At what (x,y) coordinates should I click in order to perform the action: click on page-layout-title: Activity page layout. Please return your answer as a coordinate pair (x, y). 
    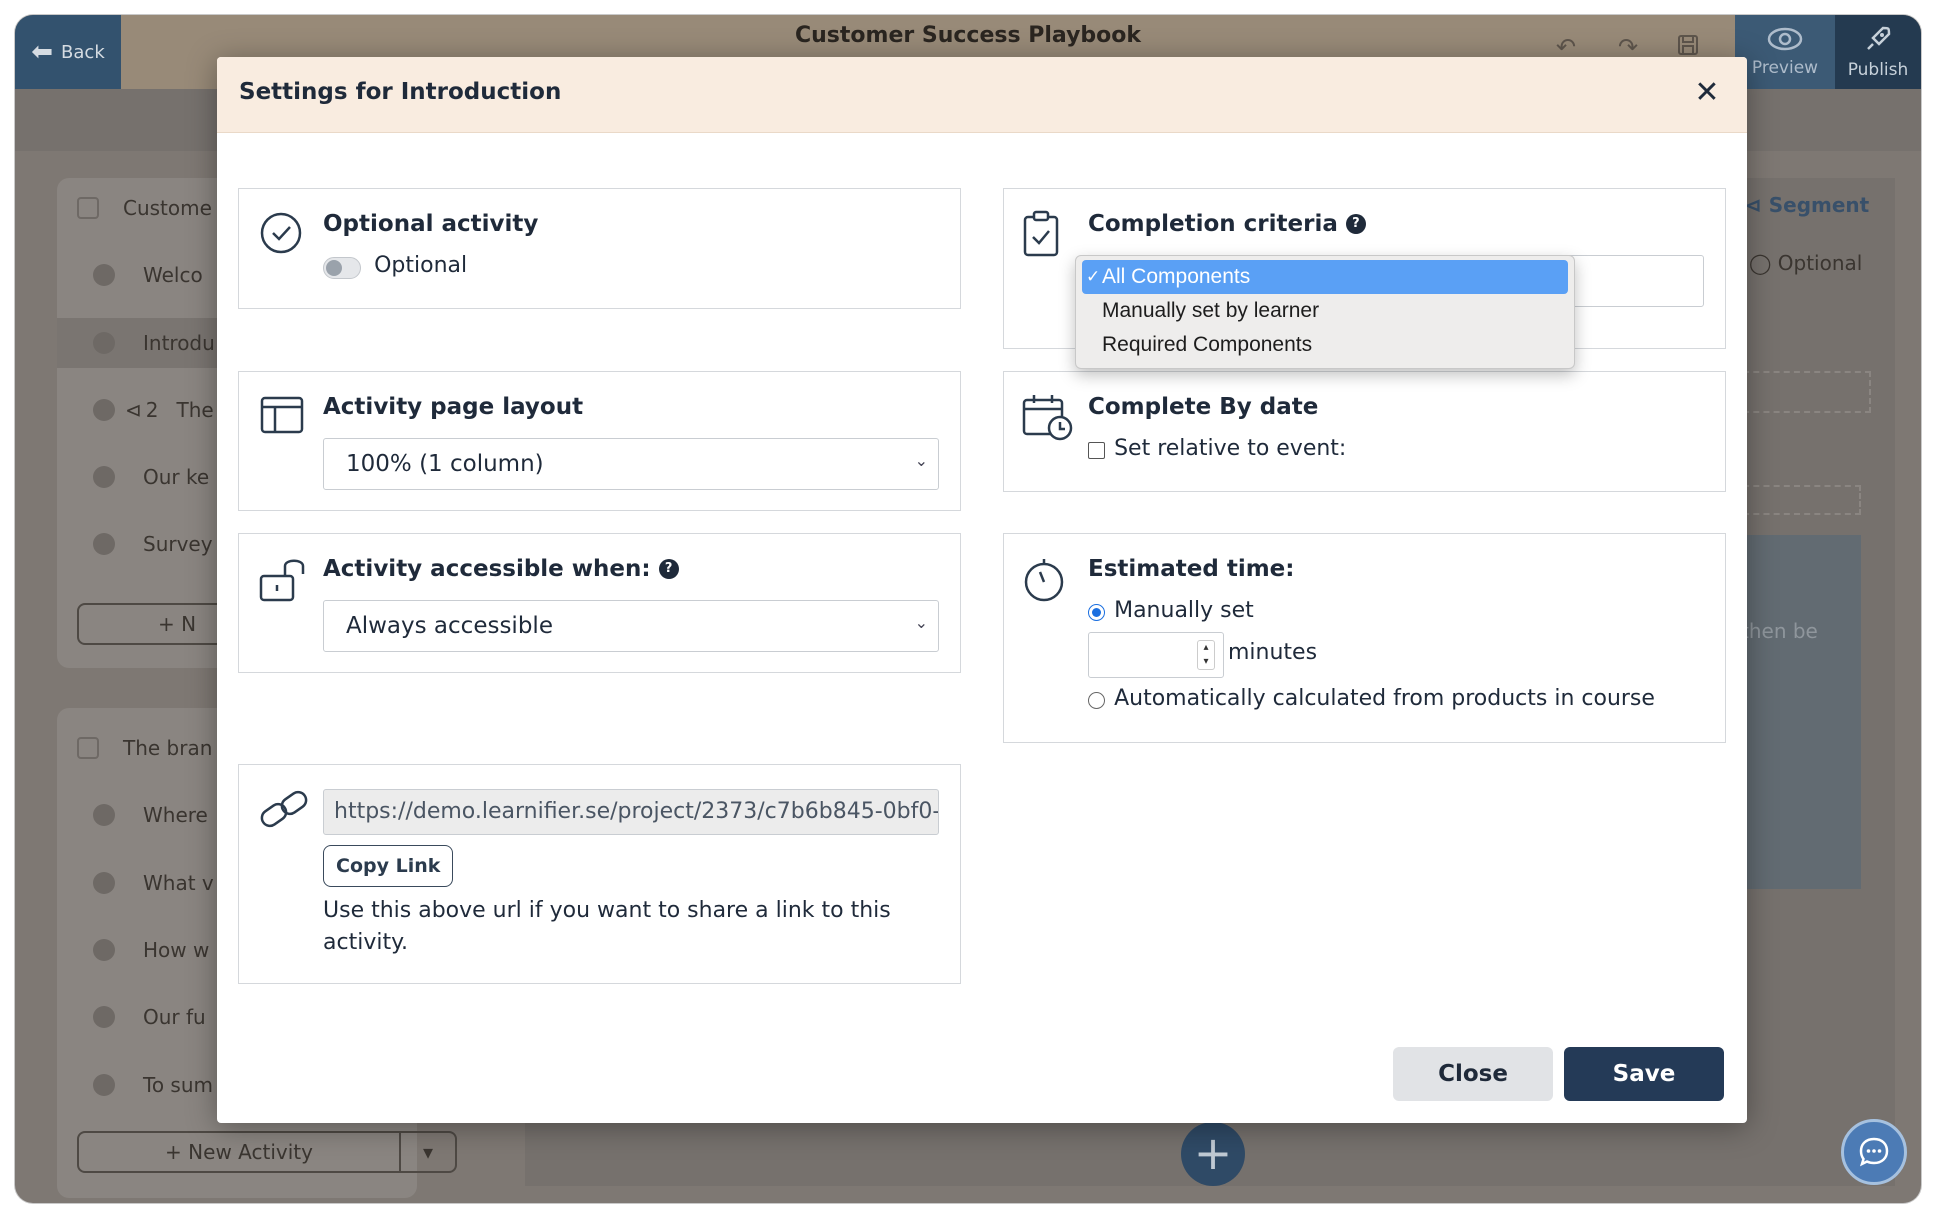
    Looking at the image, I should click on (453, 407).